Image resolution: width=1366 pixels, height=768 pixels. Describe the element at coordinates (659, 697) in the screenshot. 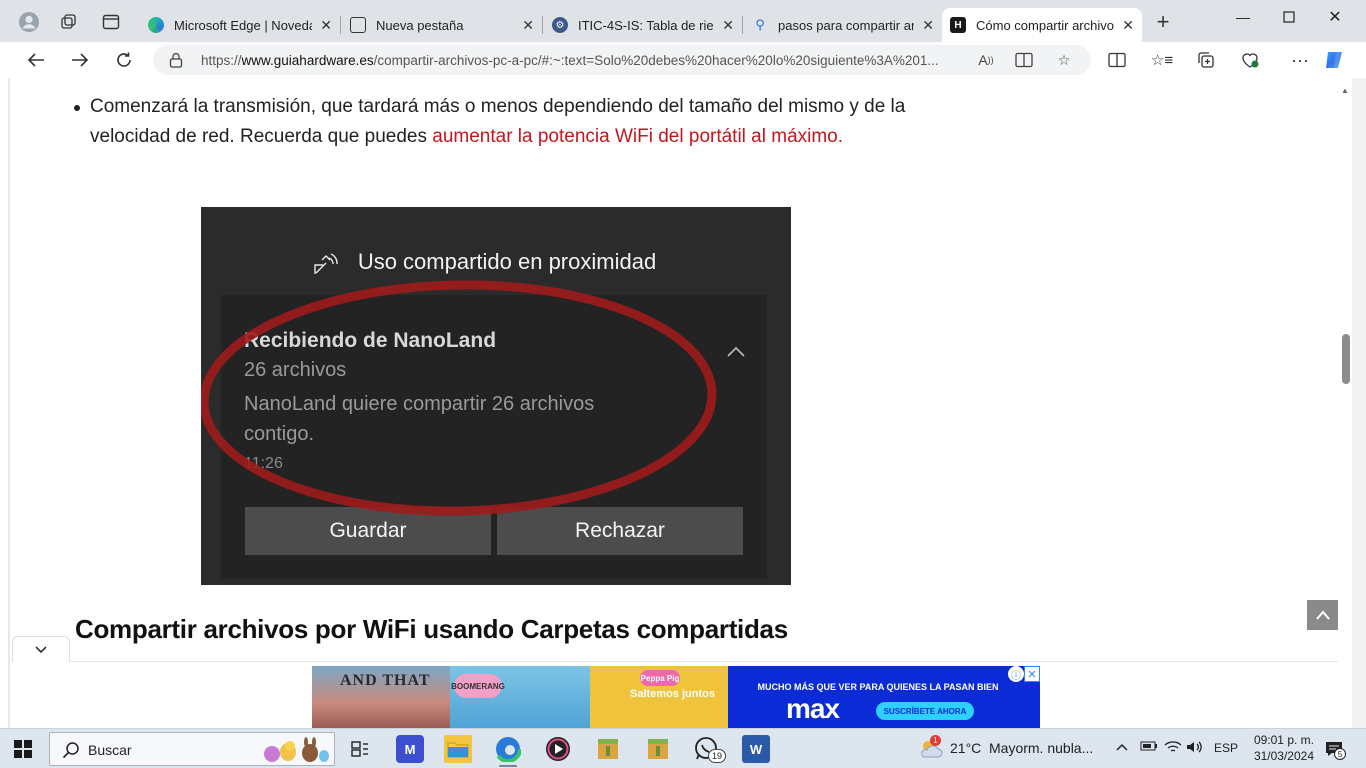

I see `ad-panel-peppa: Peppa Pig Saltemos juntos` at that location.